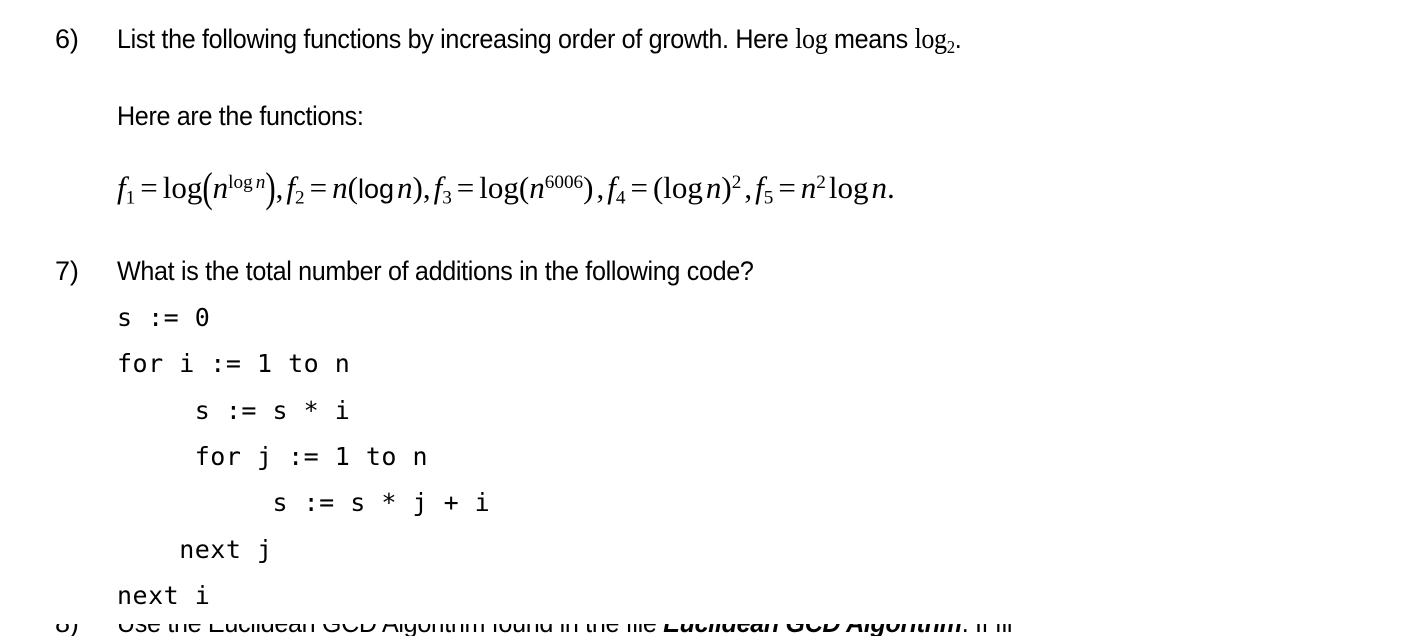 The width and height of the screenshot is (1412, 636). I want to click on formula-comma-1: ,, so click(279, 187).